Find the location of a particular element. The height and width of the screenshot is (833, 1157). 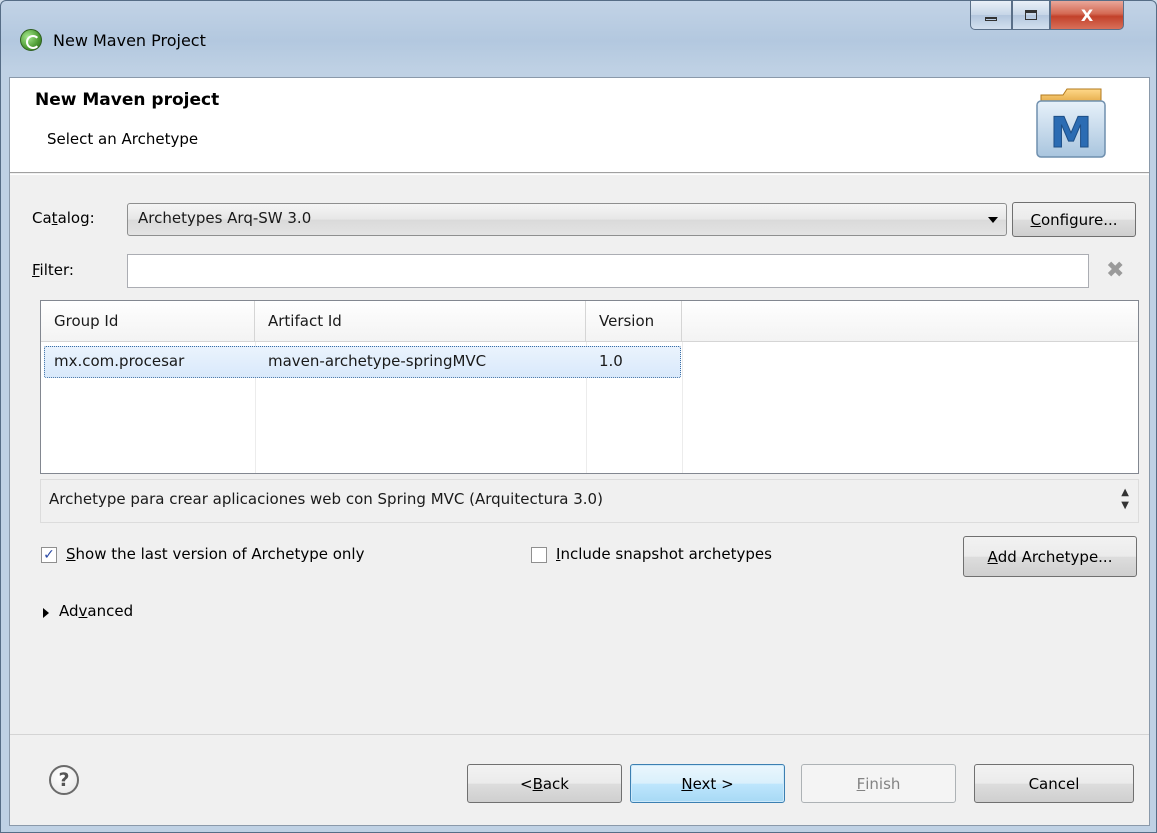

show-last-version-checkbox: ✓ is located at coordinates (49, 555).